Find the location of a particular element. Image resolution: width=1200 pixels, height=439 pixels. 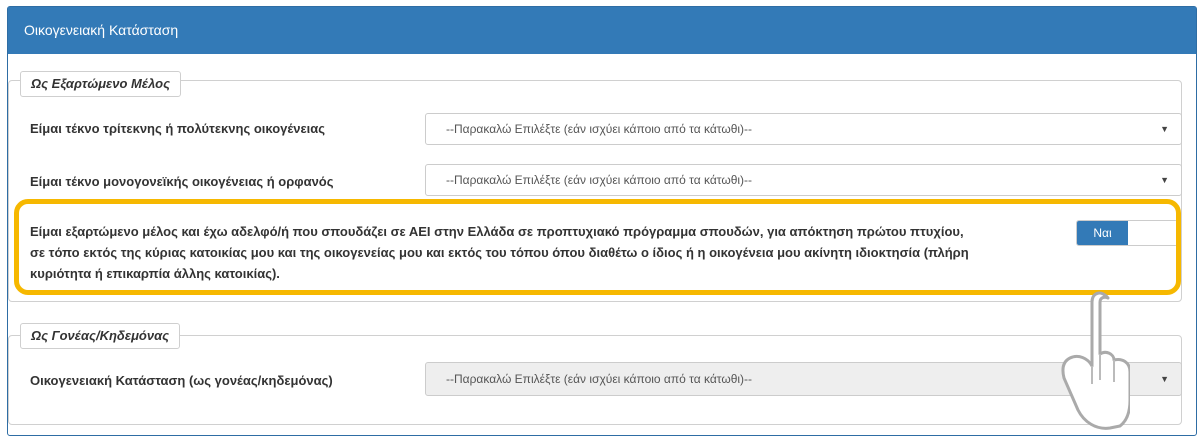

hand-pointer-icon is located at coordinates (1095, 360).